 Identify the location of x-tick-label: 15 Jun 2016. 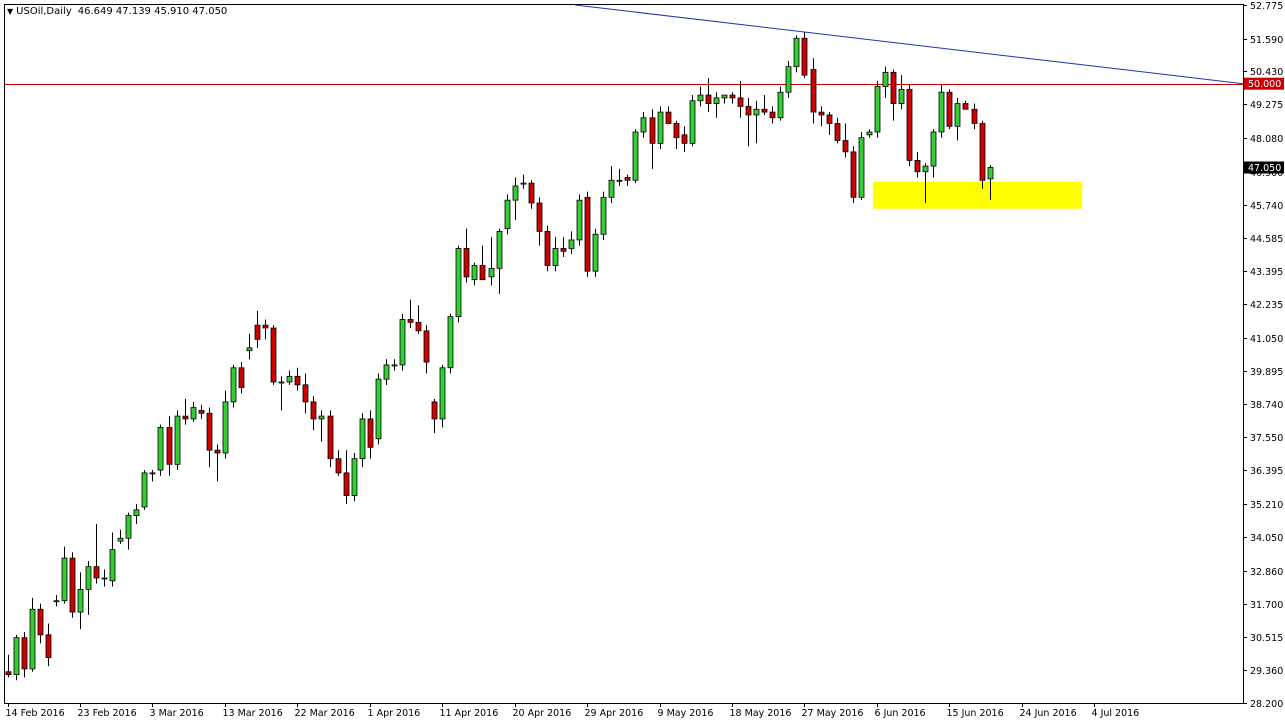
(975, 713).